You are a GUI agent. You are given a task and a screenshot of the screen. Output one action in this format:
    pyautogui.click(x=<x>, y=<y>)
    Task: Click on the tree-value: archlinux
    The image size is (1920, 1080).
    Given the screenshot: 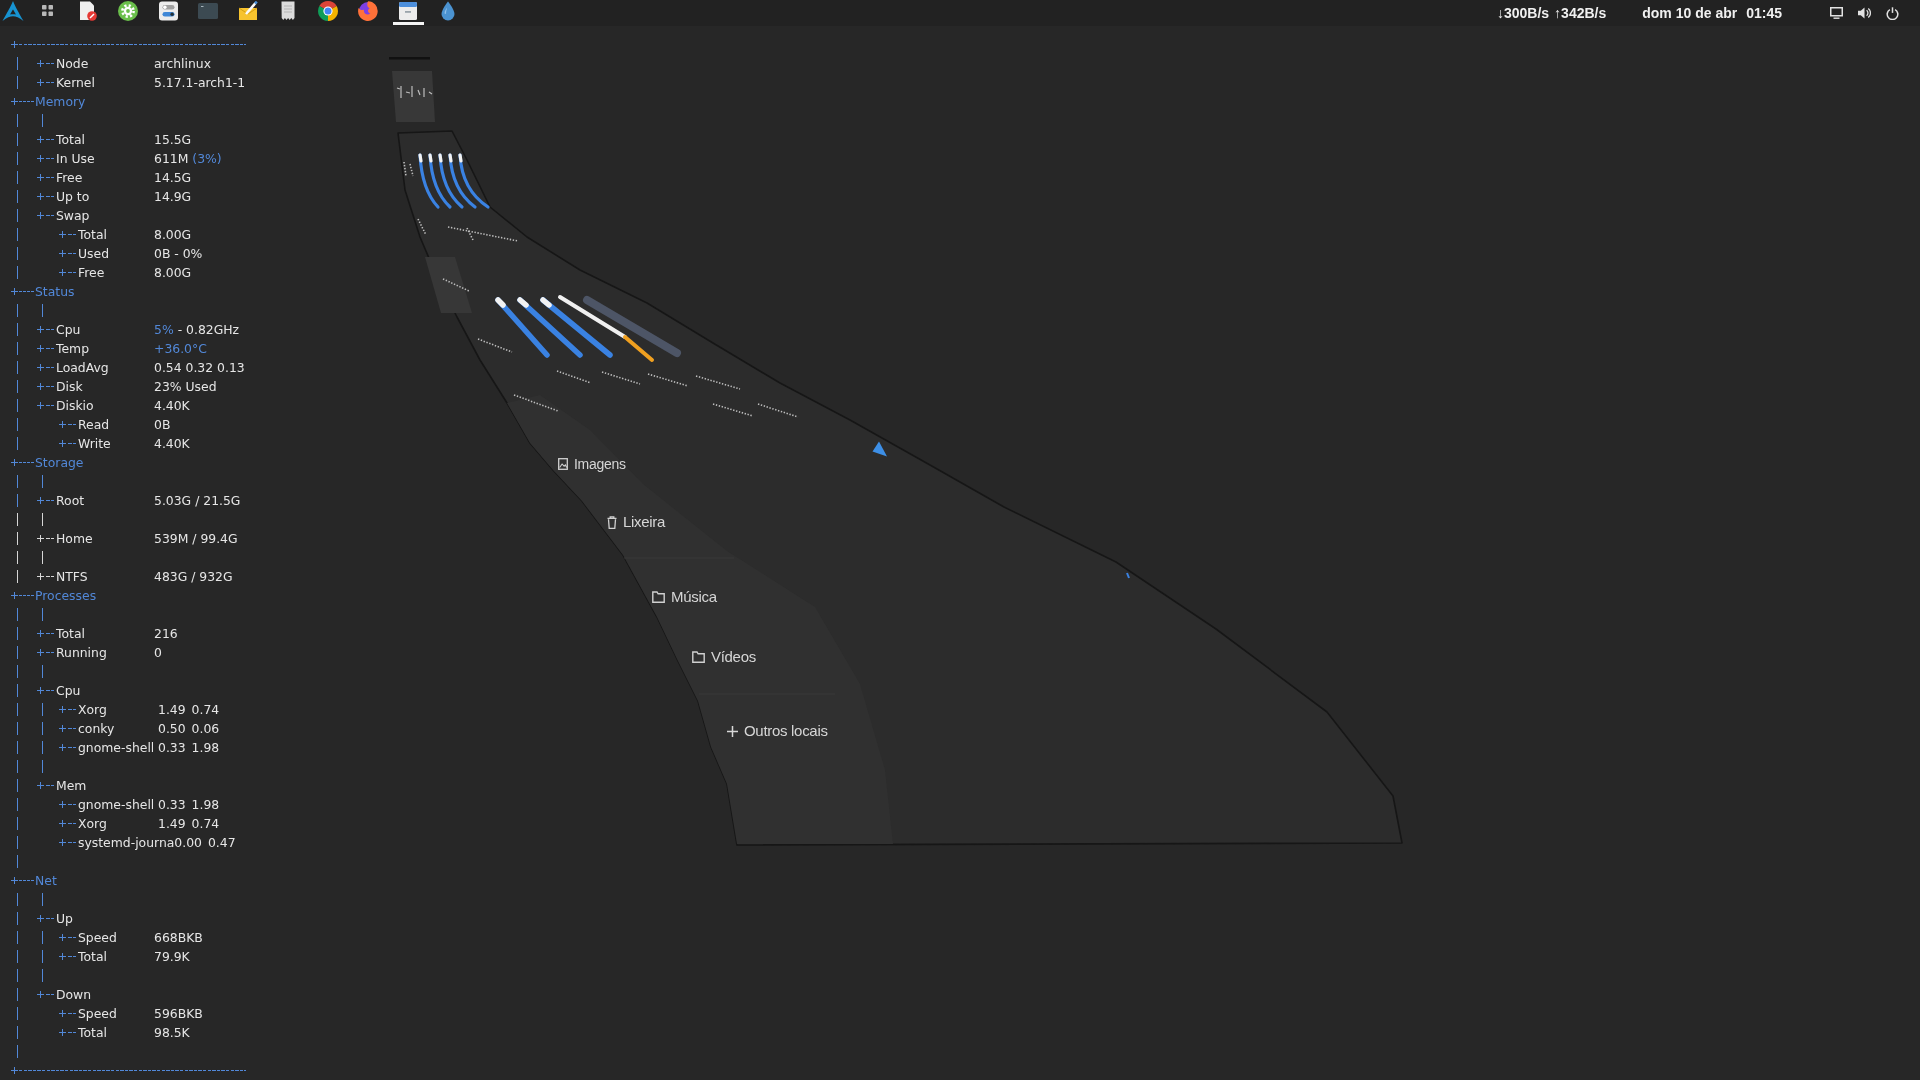 What is the action you would take?
    pyautogui.click(x=182, y=64)
    